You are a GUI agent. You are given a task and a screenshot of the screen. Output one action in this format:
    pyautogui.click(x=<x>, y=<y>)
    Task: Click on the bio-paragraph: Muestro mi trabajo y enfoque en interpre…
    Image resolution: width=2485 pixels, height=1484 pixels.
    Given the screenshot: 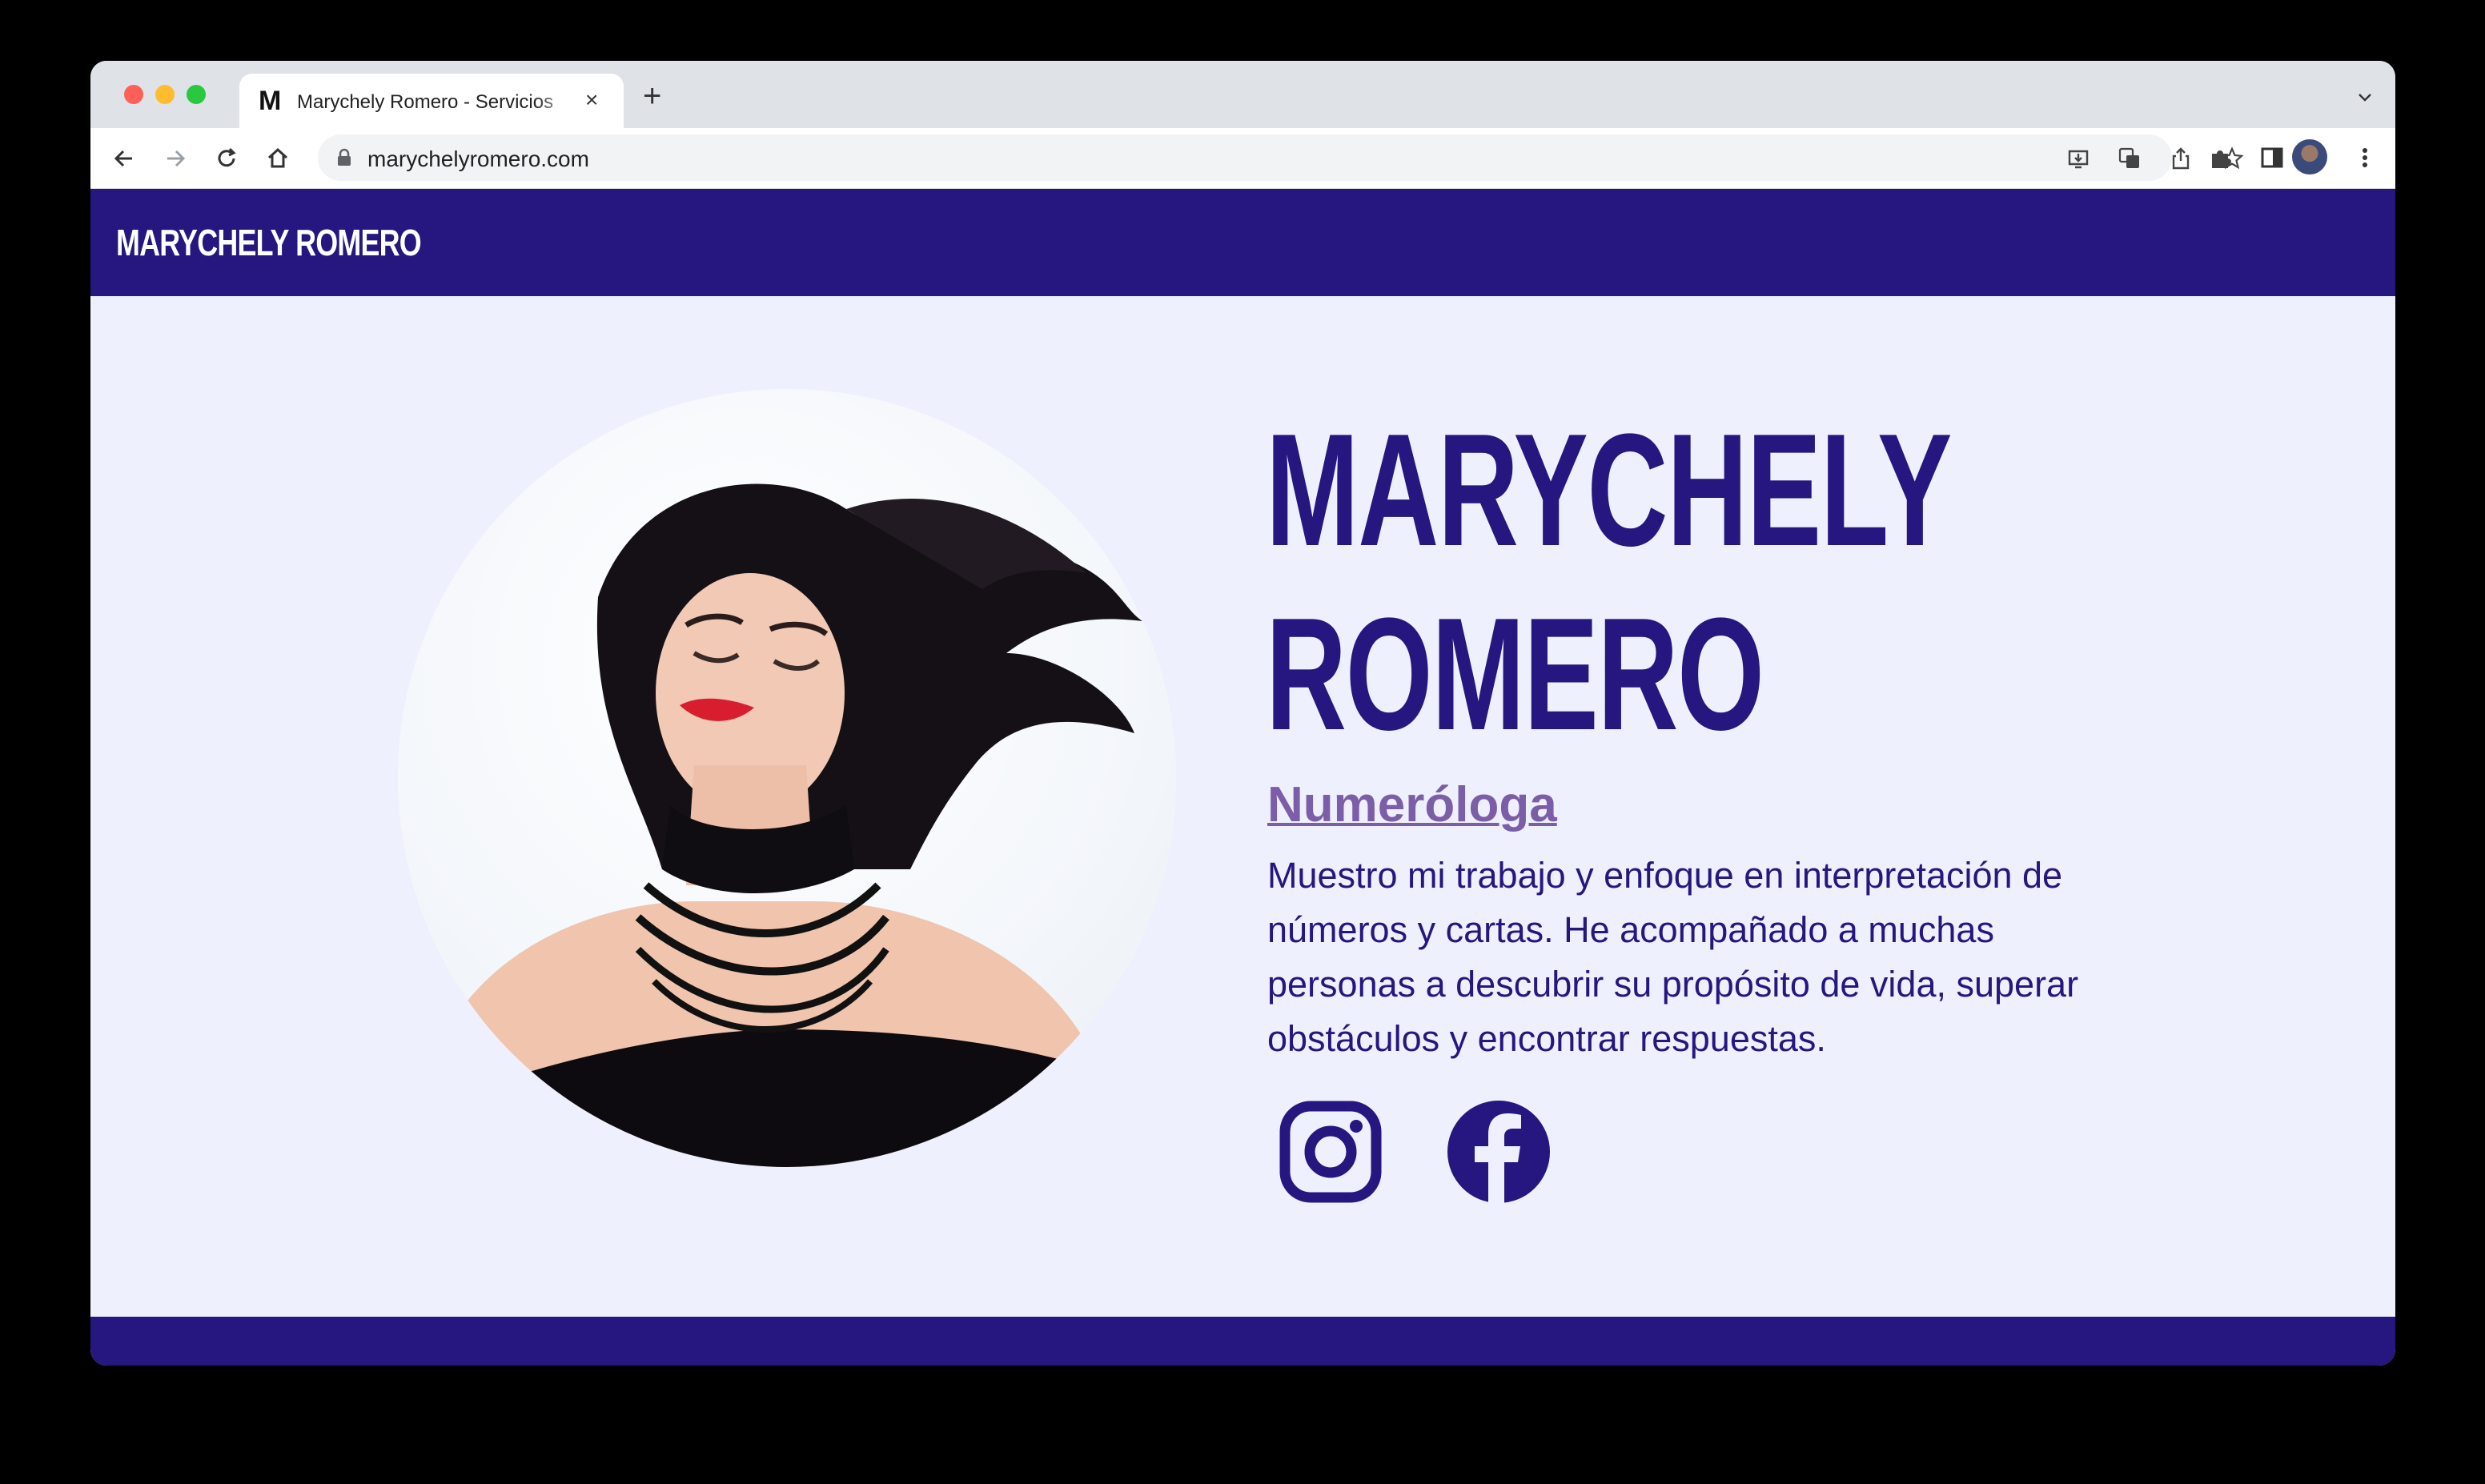 What is the action you would take?
    pyautogui.click(x=1673, y=957)
    